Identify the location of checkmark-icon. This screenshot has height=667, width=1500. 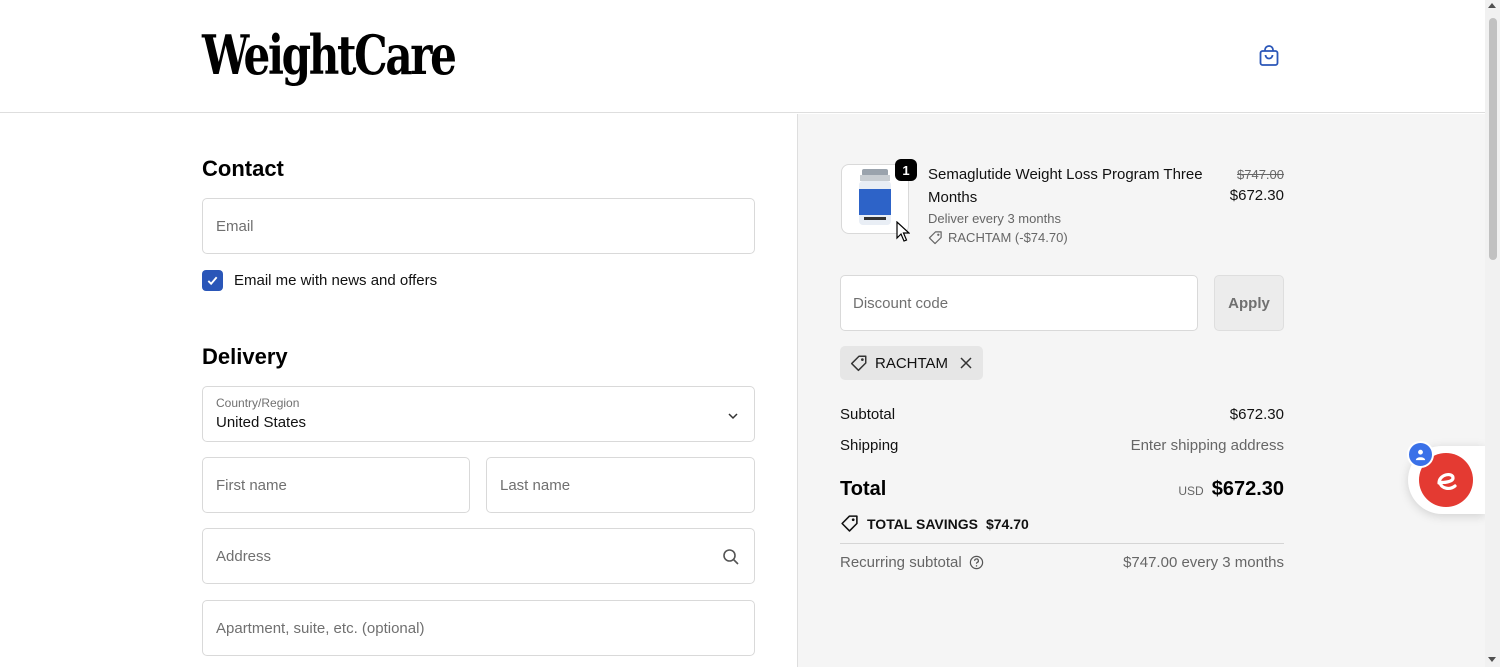
(212, 281).